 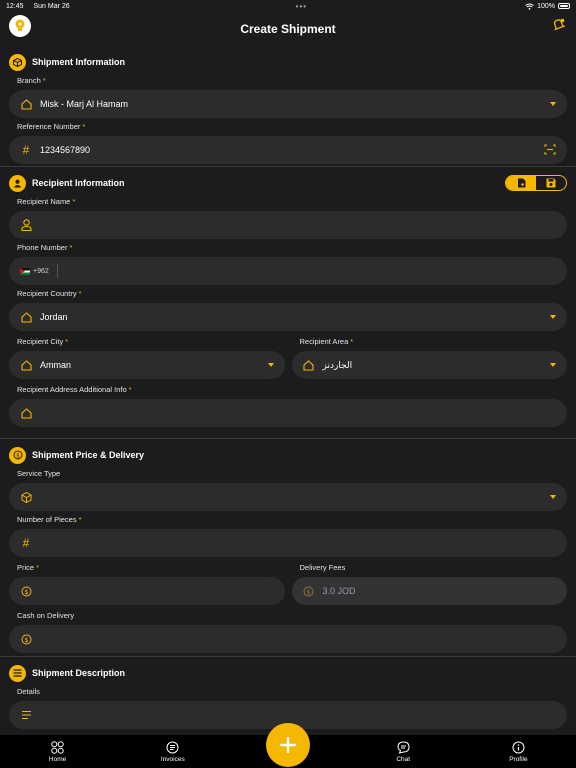 What do you see at coordinates (88, 455) in the screenshot?
I see `section-title: Shipment Price & Delivery` at bounding box center [88, 455].